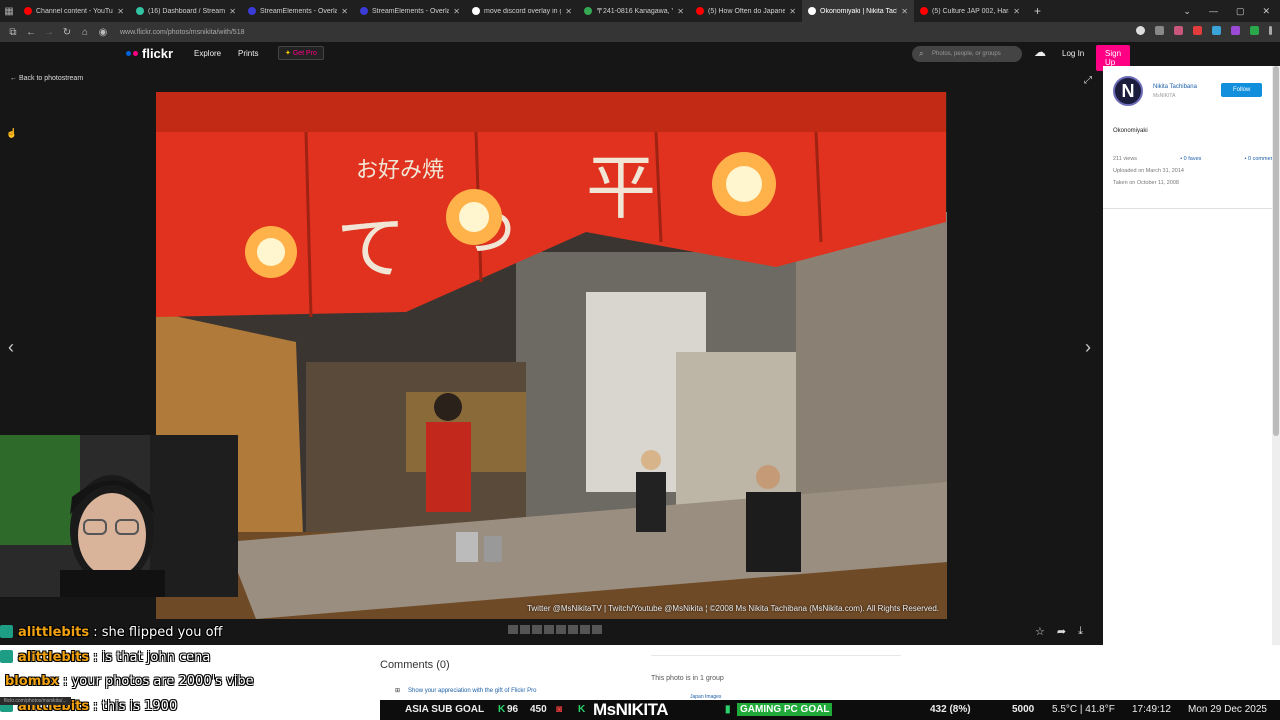 The height and width of the screenshot is (720, 1280). What do you see at coordinates (9, 11) in the screenshot?
I see `sidebar-toggle-icon: ▦` at bounding box center [9, 11].